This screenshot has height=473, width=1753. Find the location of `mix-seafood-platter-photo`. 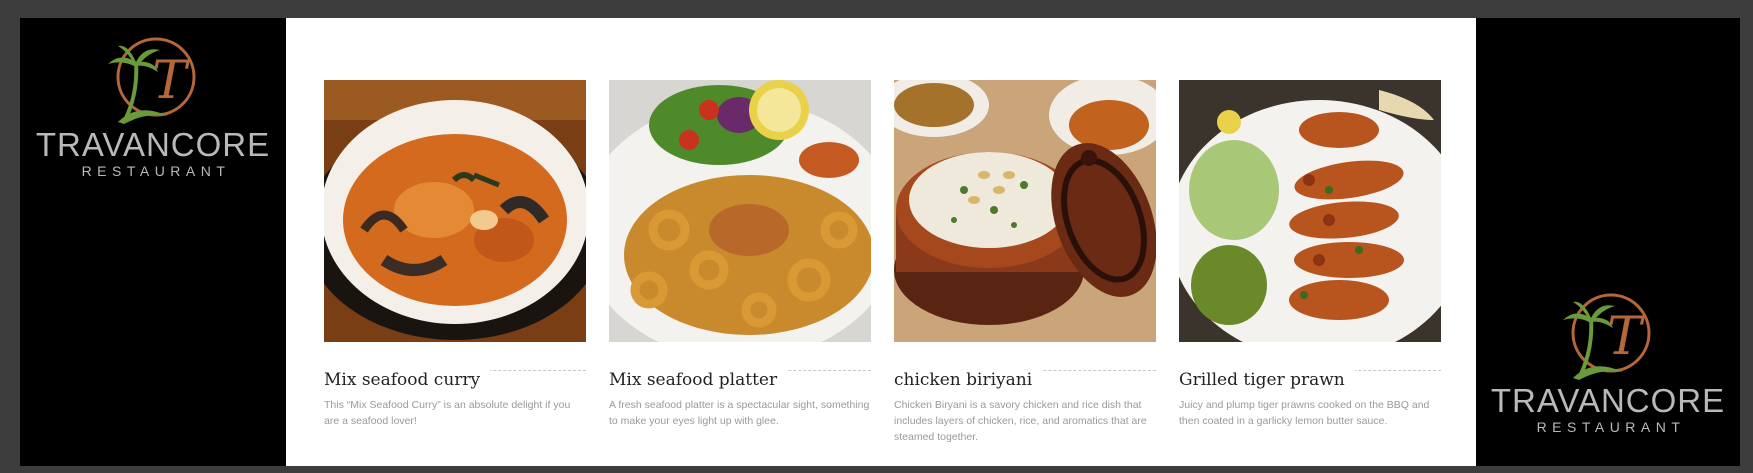

mix-seafood-platter-photo is located at coordinates (740, 211).